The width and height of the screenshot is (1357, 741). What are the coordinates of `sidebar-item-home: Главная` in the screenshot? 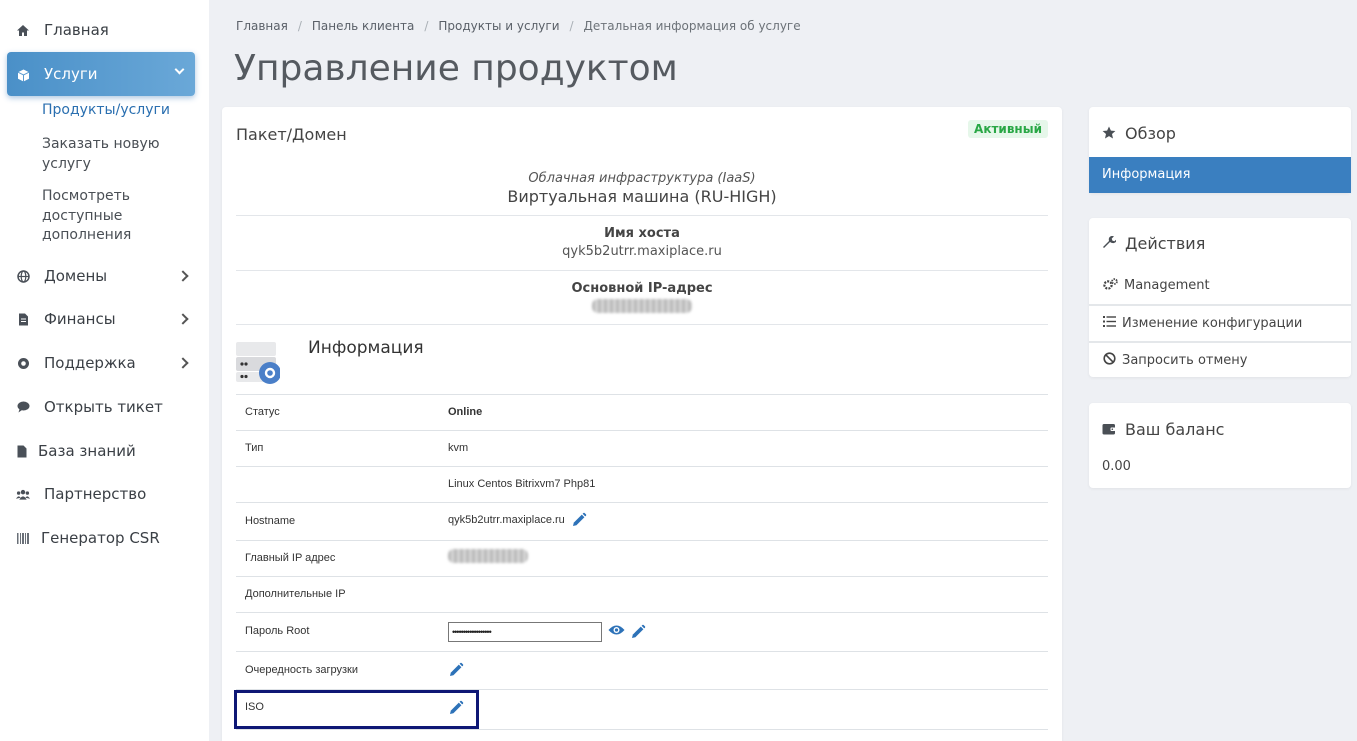 It's located at (104, 30).